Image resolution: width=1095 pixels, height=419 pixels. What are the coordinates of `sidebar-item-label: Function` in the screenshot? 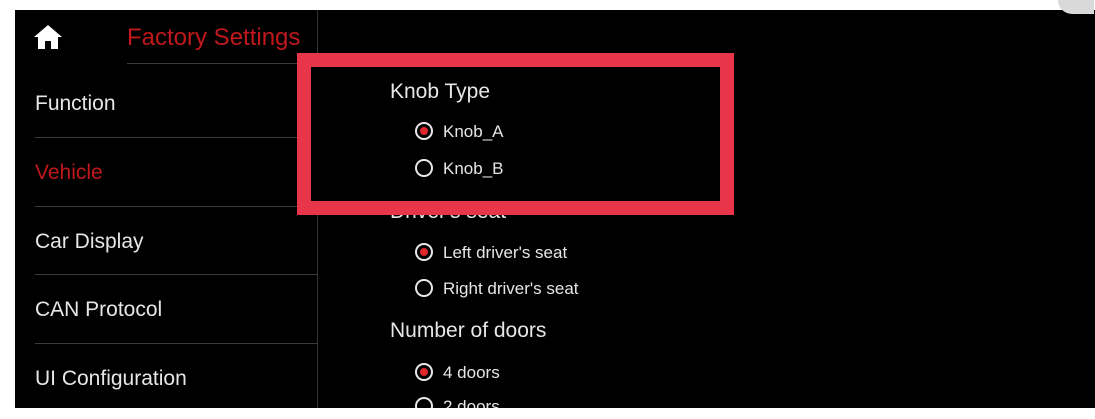 It's located at (75, 103).